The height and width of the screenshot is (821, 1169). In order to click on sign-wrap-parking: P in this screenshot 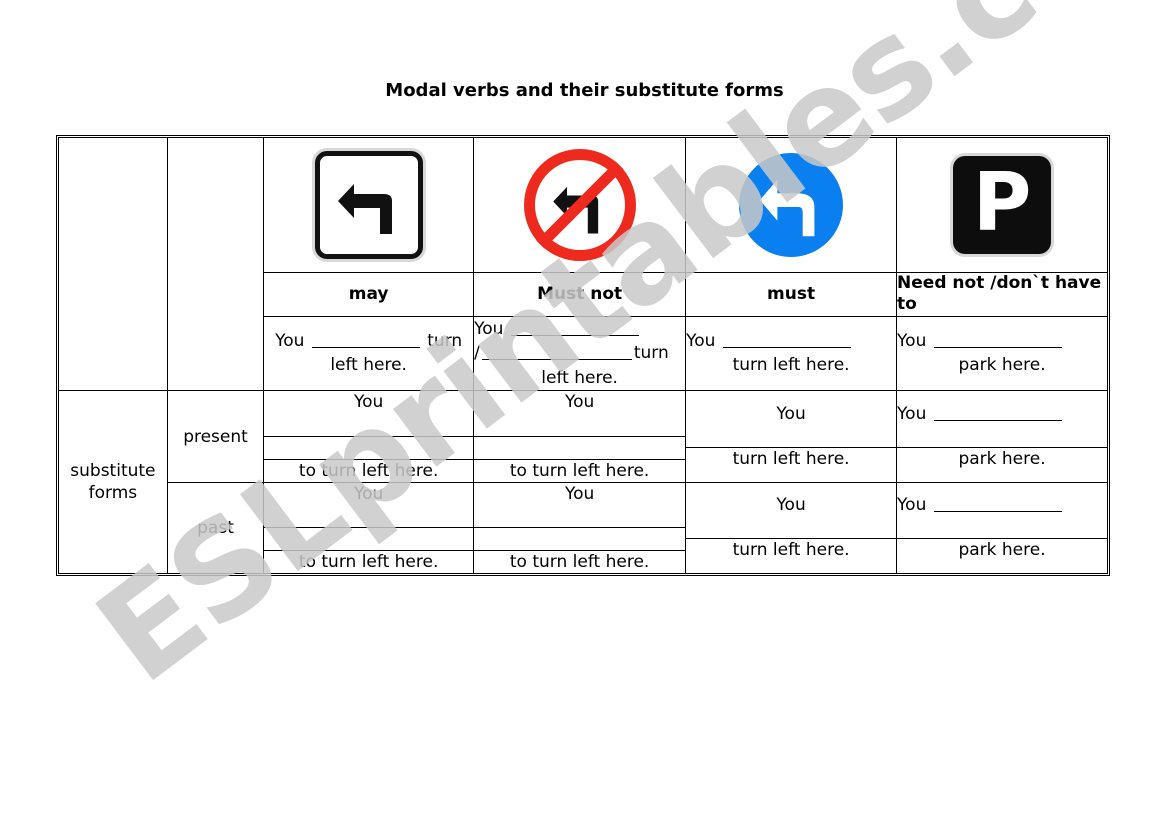, I will do `click(1002, 205)`.